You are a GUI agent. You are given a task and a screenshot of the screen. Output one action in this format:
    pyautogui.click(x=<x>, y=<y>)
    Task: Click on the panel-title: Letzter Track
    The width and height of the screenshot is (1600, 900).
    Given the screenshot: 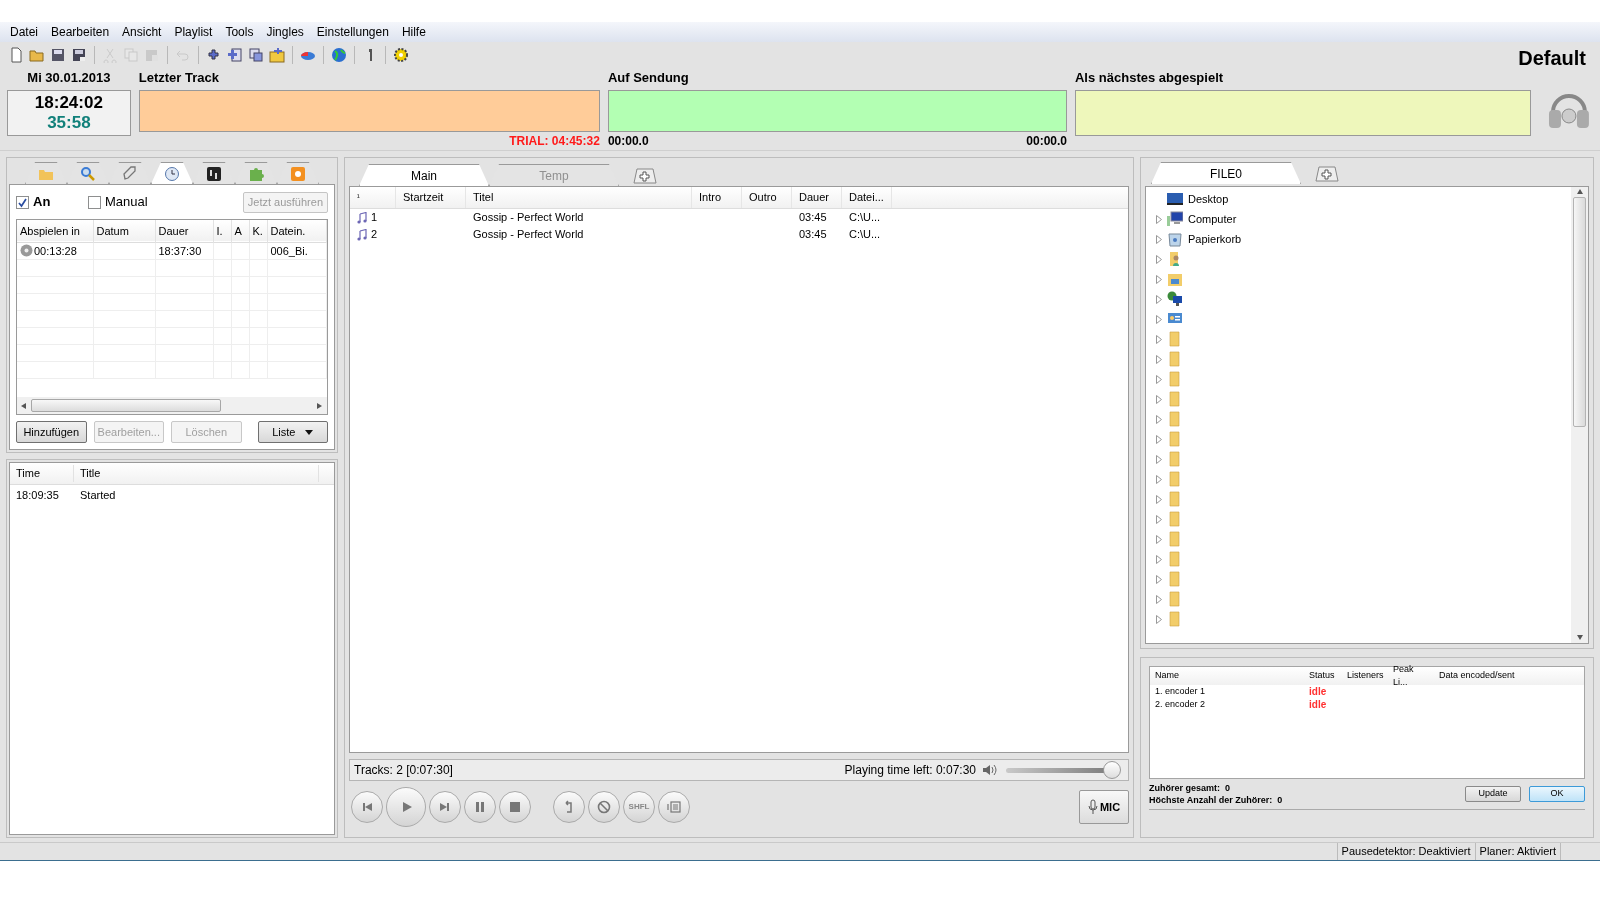 What is the action you would take?
    pyautogui.click(x=179, y=78)
    